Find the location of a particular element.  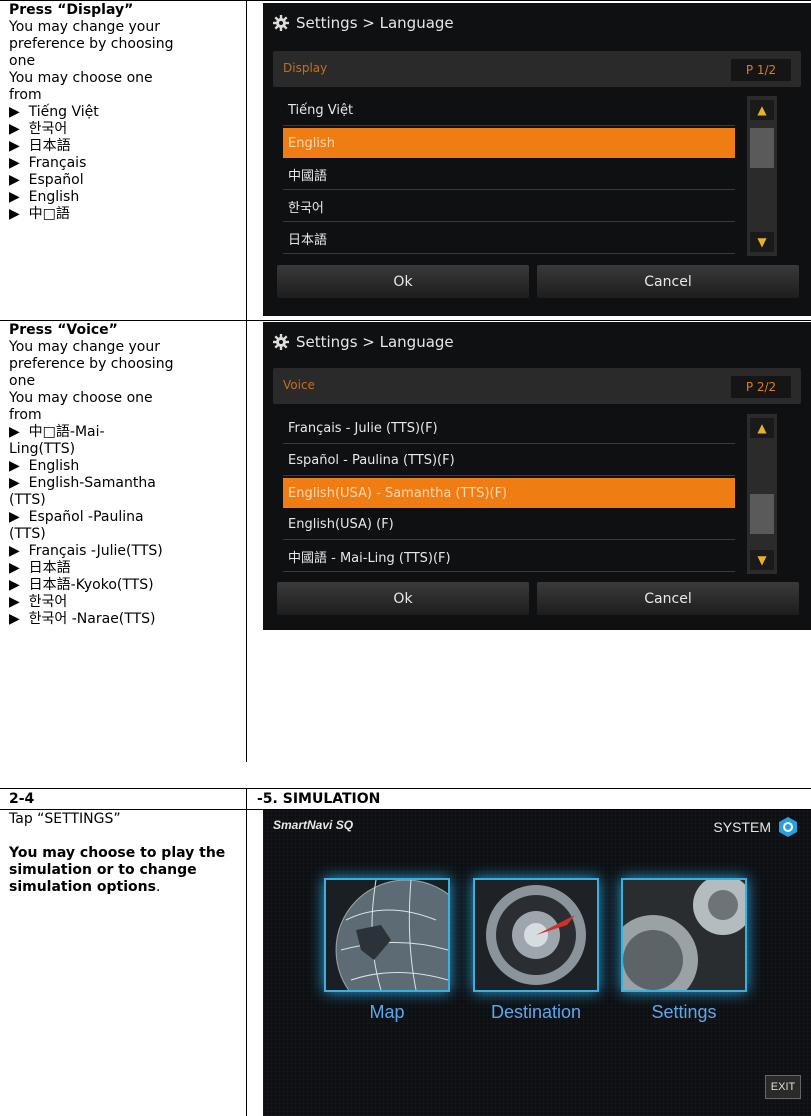

language-option: 日本語 is located at coordinates (509, 239).